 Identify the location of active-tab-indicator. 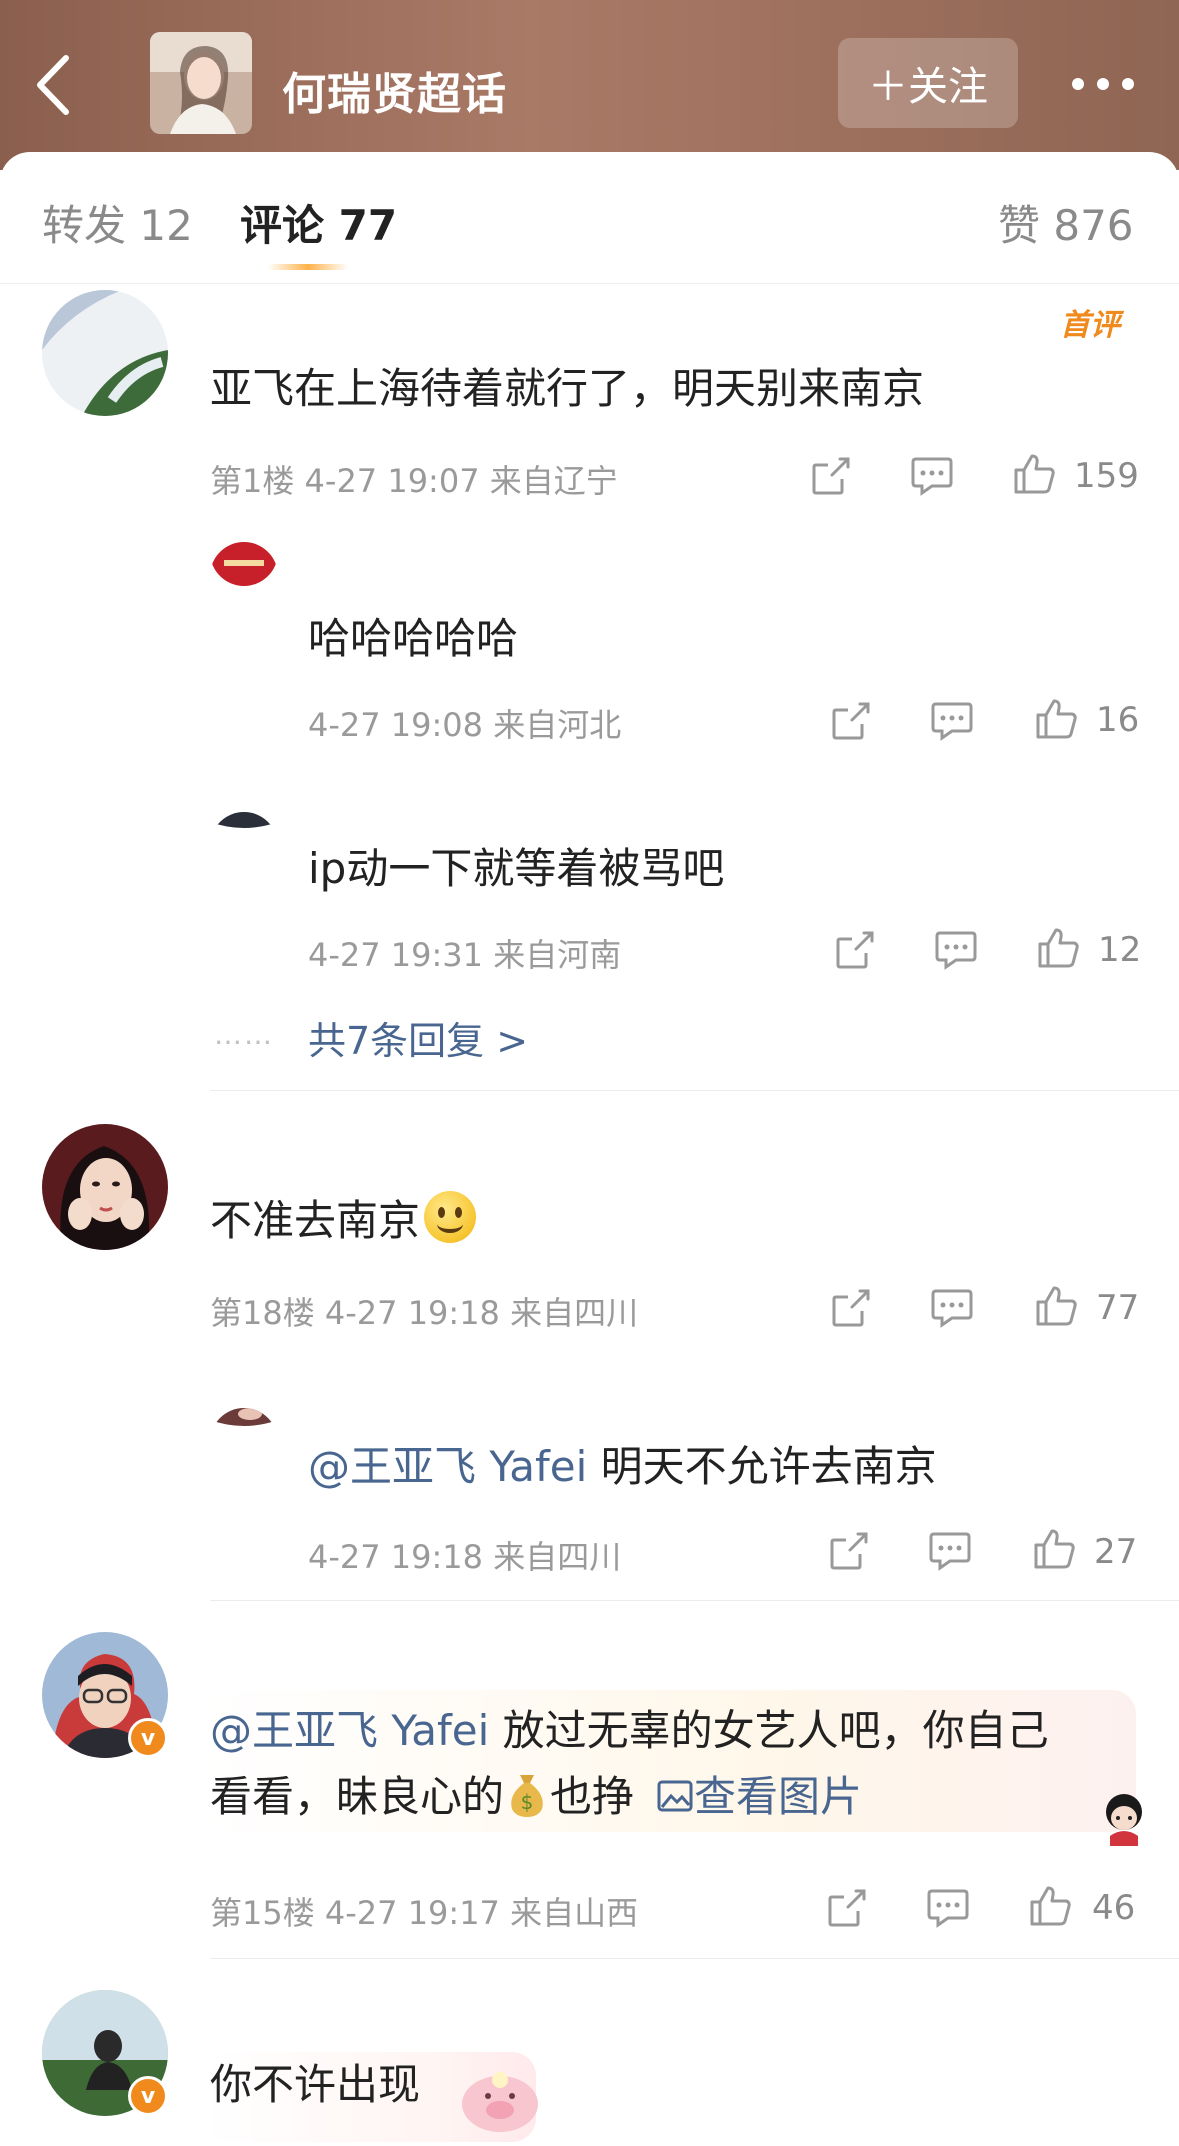
(308, 267).